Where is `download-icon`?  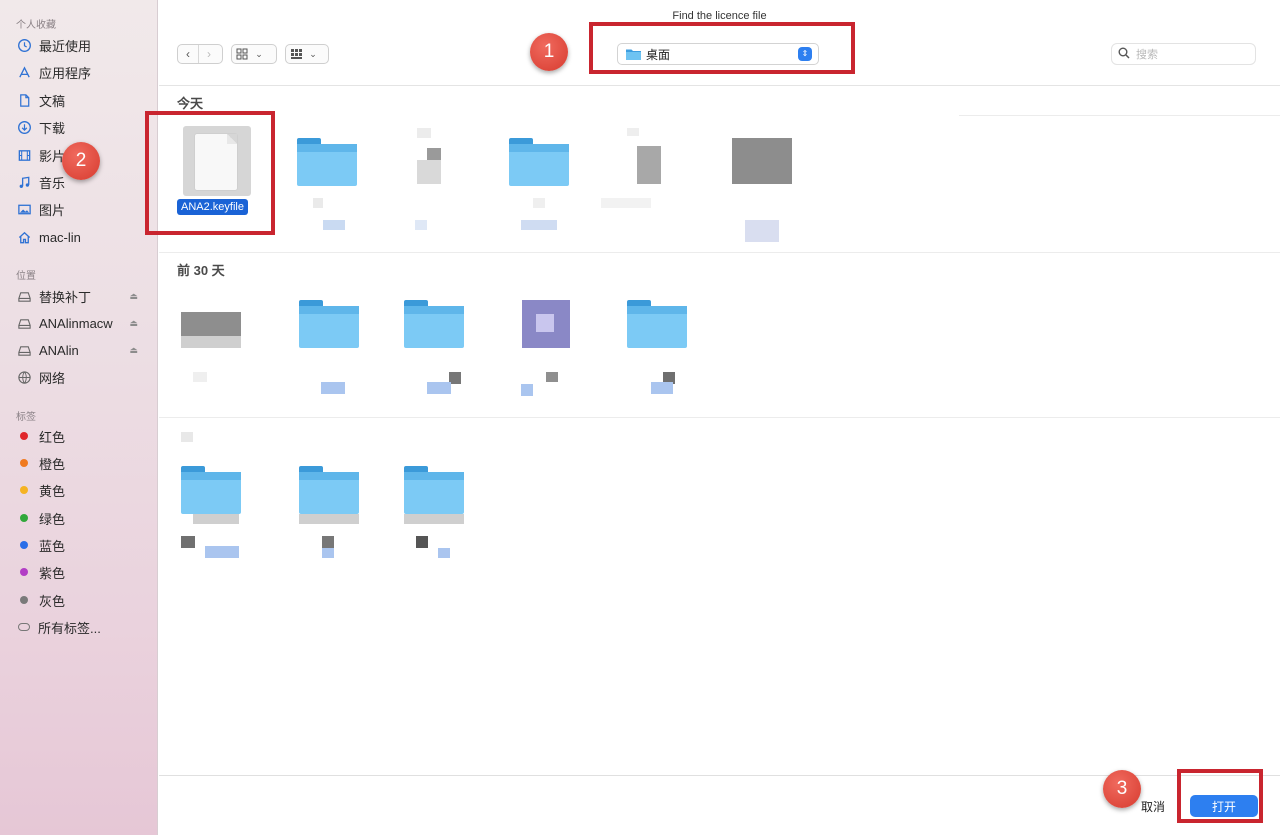 download-icon is located at coordinates (24, 127).